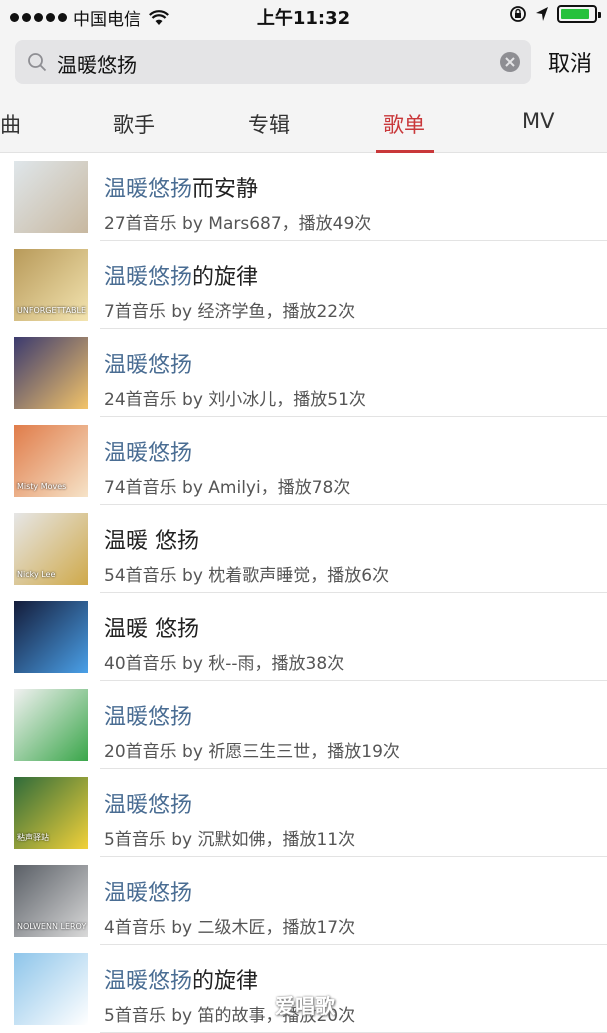 This screenshot has width=607, height=1033. I want to click on playlist-item: 温暖悠扬 20首音乐 by 祈愿三生三世，播放19次, so click(303, 725).